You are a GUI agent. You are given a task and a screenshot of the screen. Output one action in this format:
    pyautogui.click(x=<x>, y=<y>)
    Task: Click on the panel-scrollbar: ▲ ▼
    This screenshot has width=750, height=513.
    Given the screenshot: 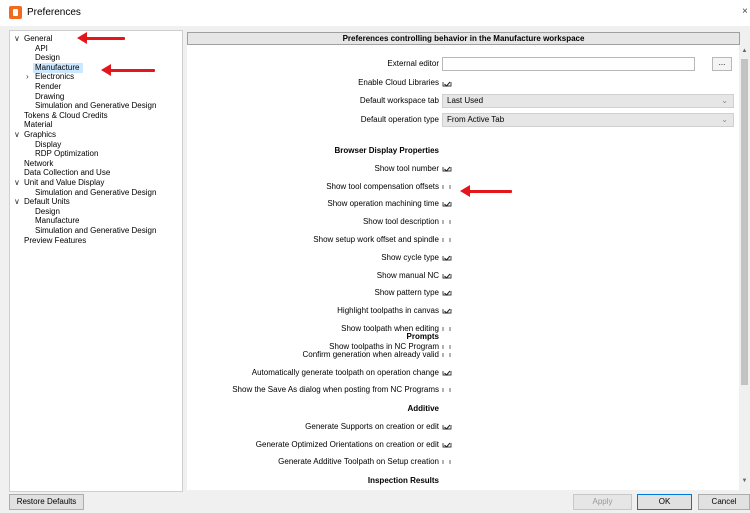 What is the action you would take?
    pyautogui.click(x=744, y=267)
    